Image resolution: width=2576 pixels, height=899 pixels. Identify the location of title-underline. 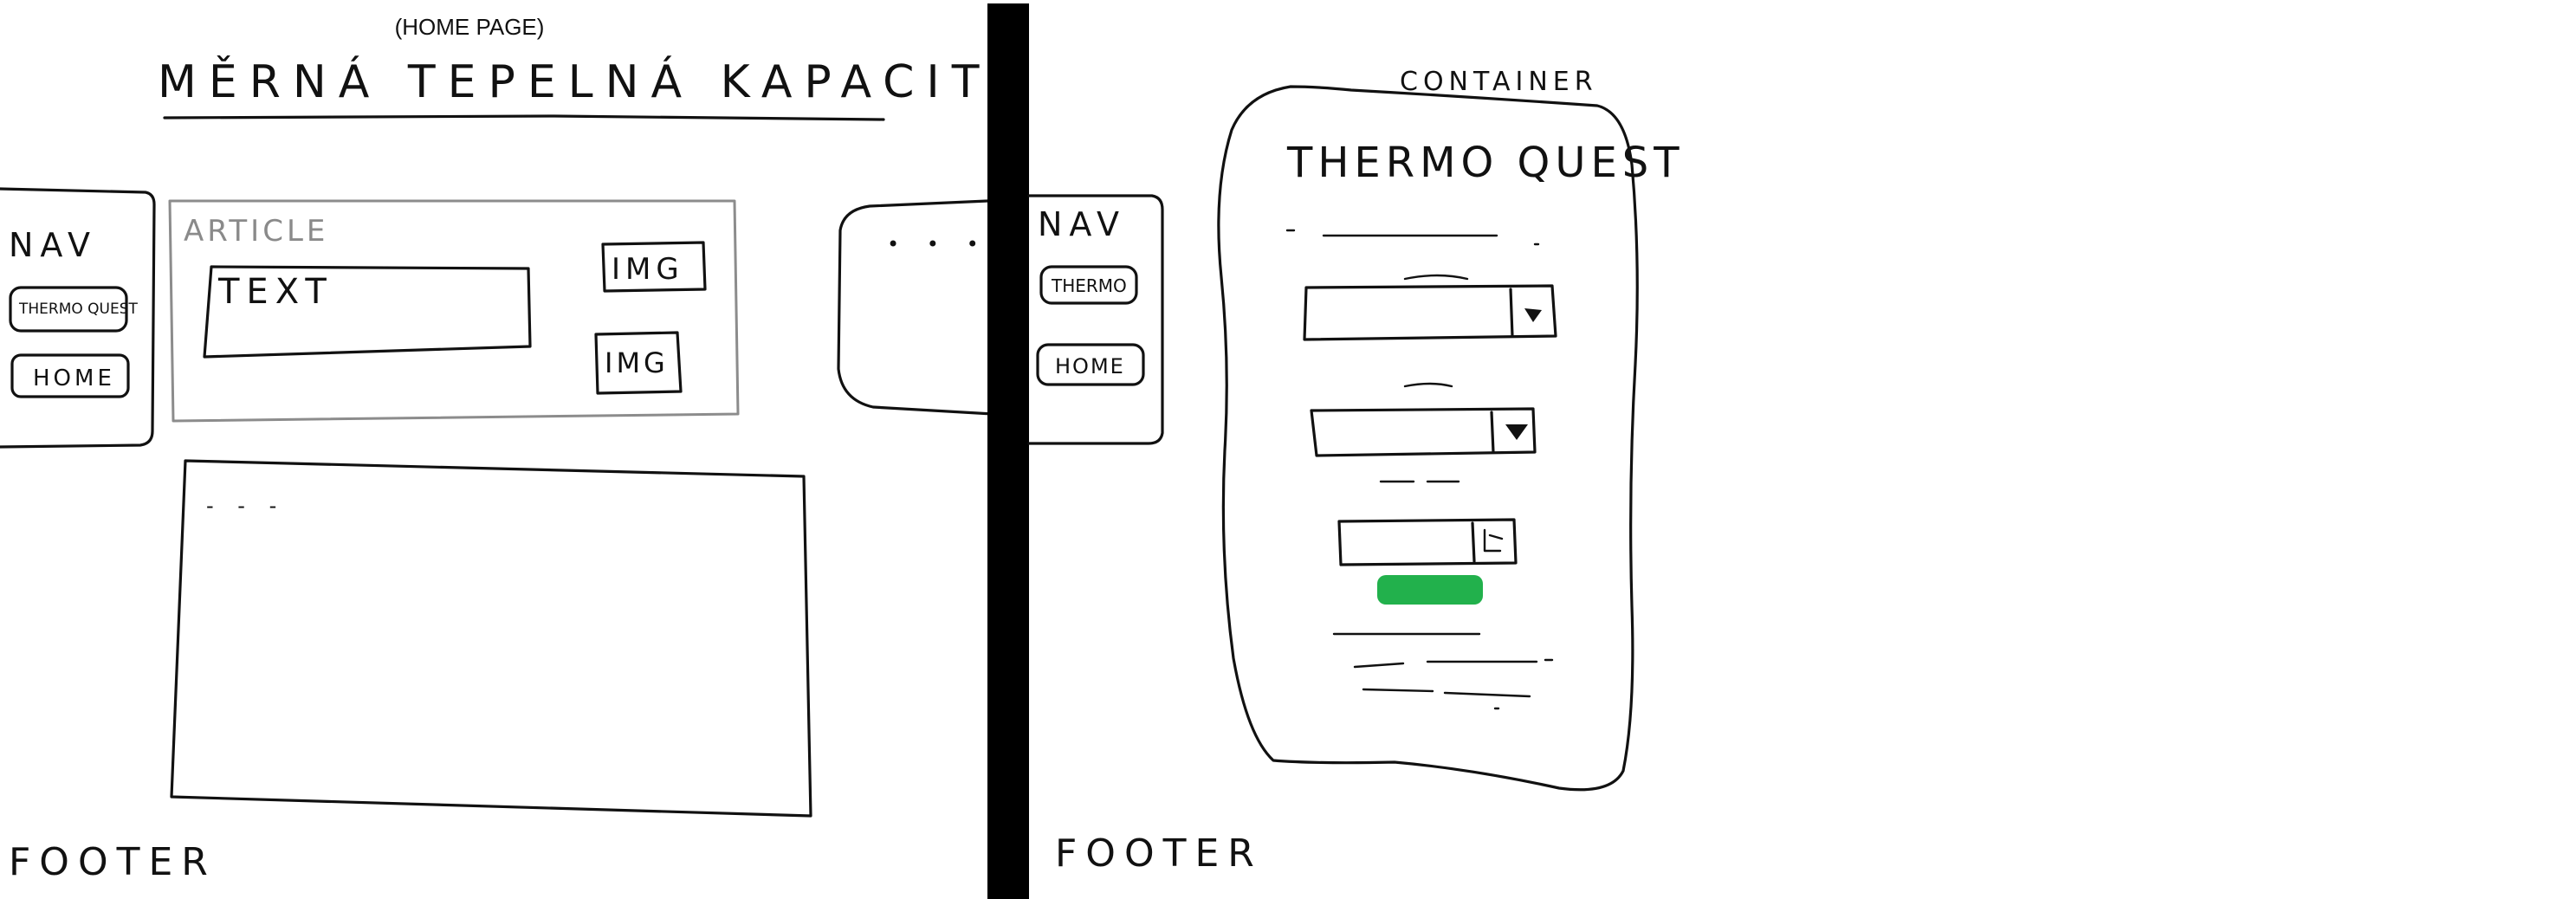
(524, 118).